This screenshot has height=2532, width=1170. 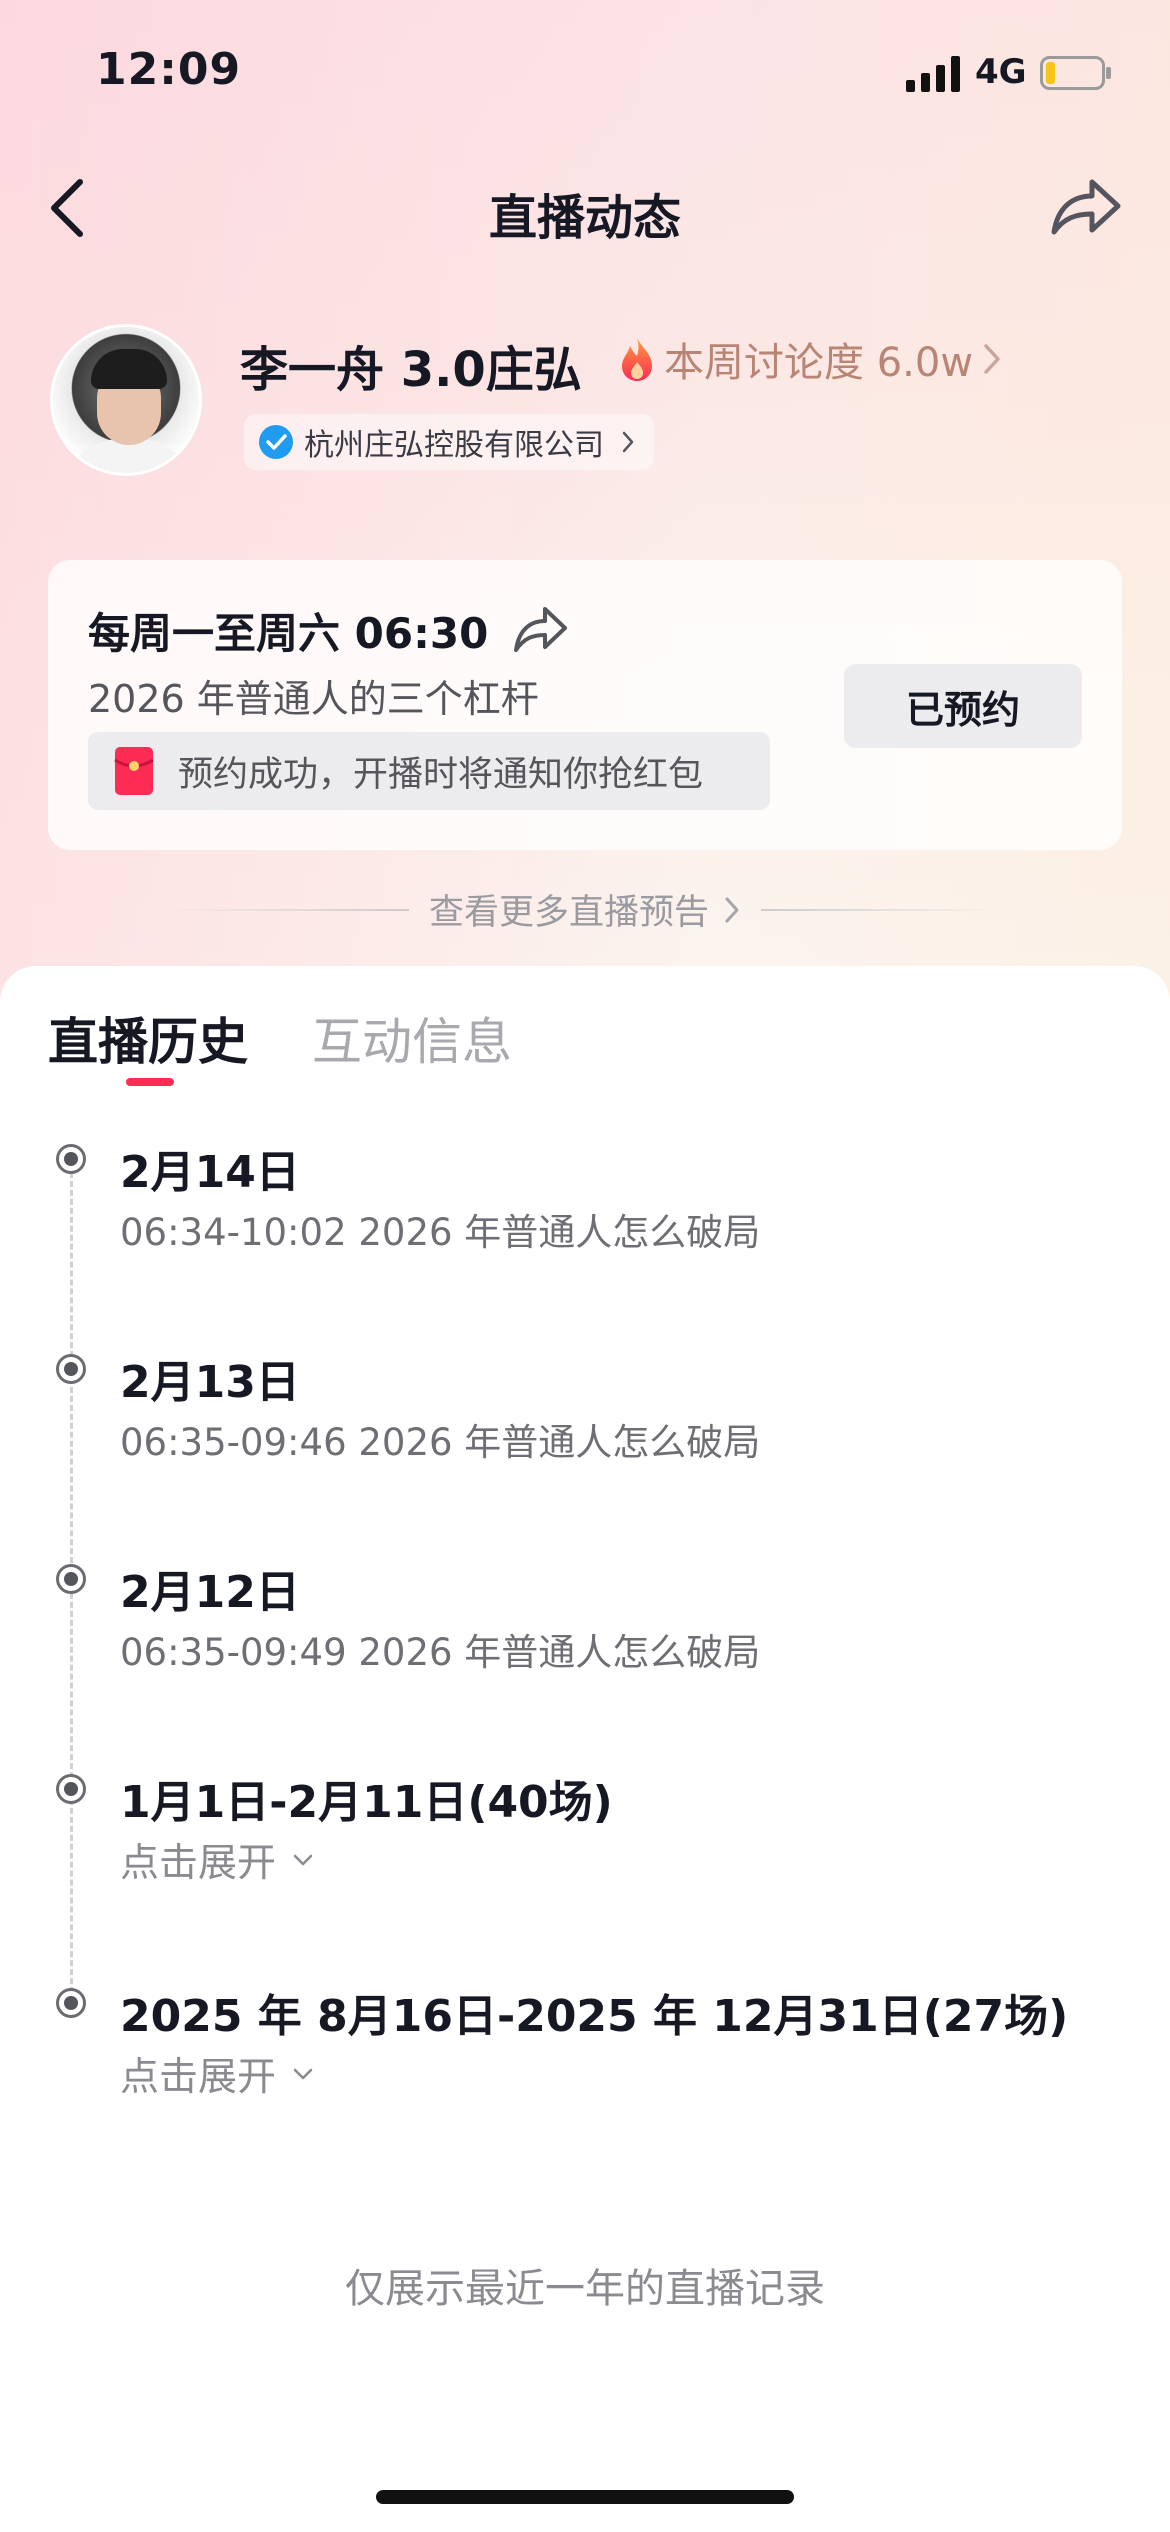 I want to click on tab-interaction-info: 互动信息, so click(x=412, y=1038).